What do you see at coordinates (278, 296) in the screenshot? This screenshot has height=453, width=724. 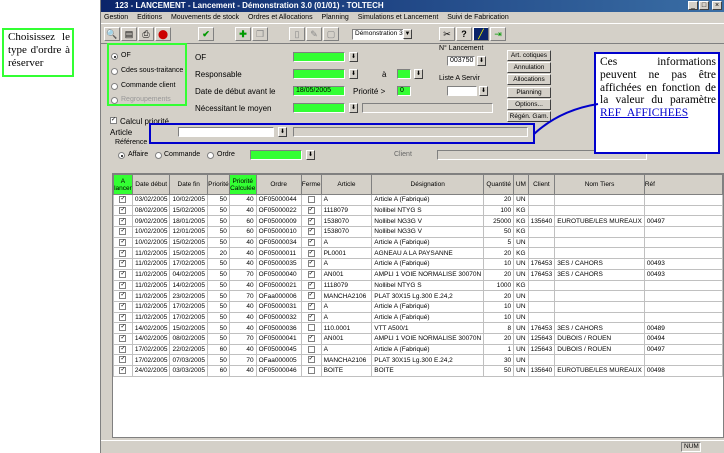 I see `ordre-cell: OFaa000006` at bounding box center [278, 296].